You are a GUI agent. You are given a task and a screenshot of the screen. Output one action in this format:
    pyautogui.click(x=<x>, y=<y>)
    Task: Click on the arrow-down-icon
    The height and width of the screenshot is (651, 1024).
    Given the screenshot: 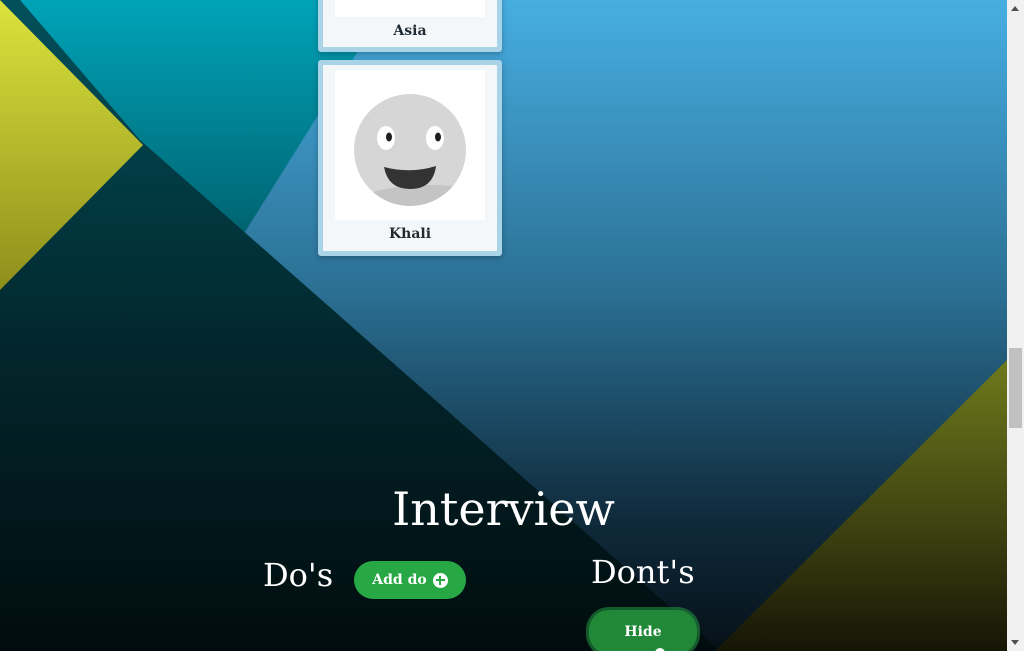 What is the action you would take?
    pyautogui.click(x=1015, y=642)
    